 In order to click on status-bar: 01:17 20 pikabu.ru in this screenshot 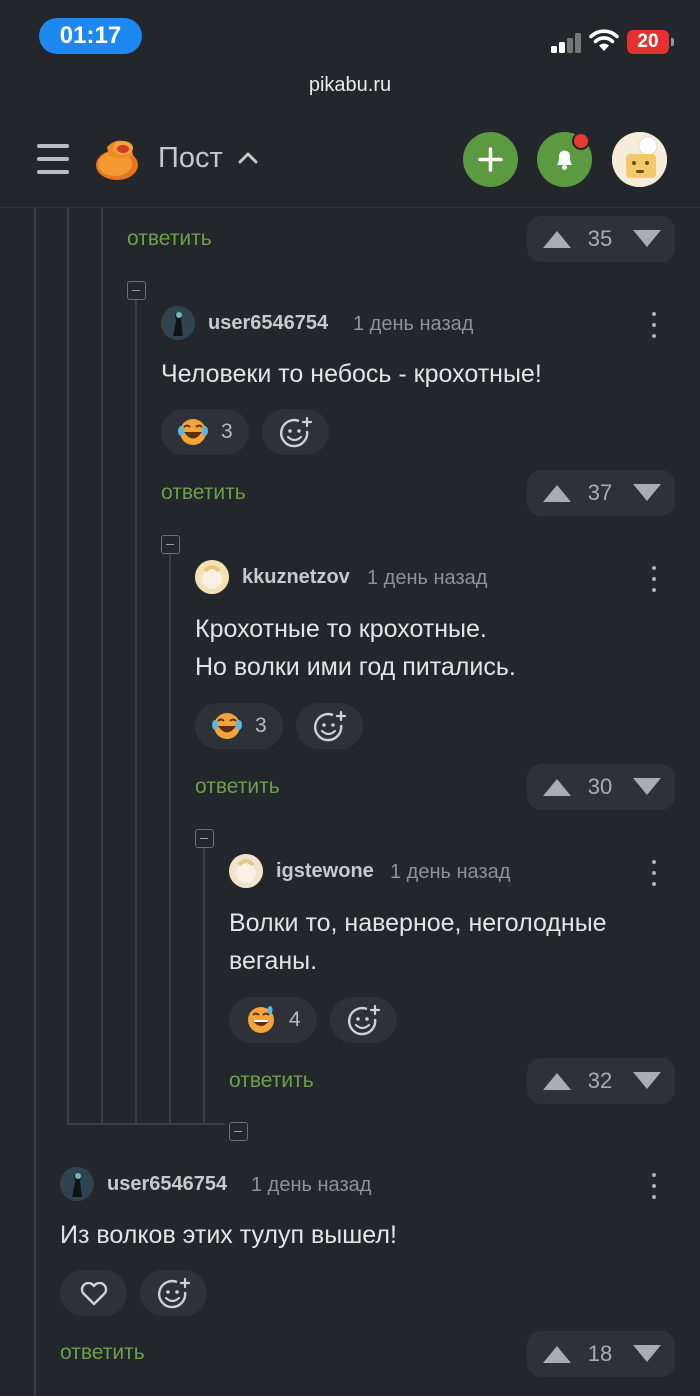, I will do `click(350, 48)`.